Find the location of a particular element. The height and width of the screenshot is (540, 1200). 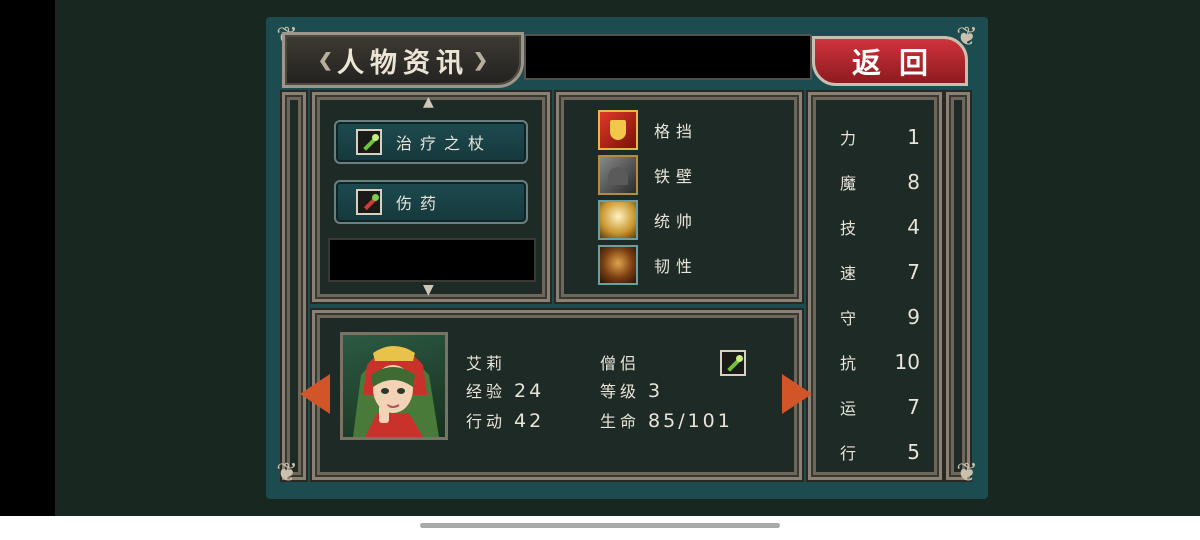

item-slot-2: 伤药 is located at coordinates (431, 202).